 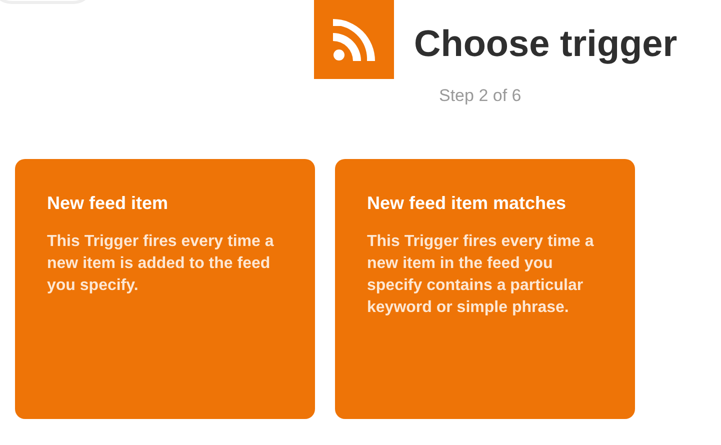 I want to click on rss-feed-icon, so click(x=354, y=39).